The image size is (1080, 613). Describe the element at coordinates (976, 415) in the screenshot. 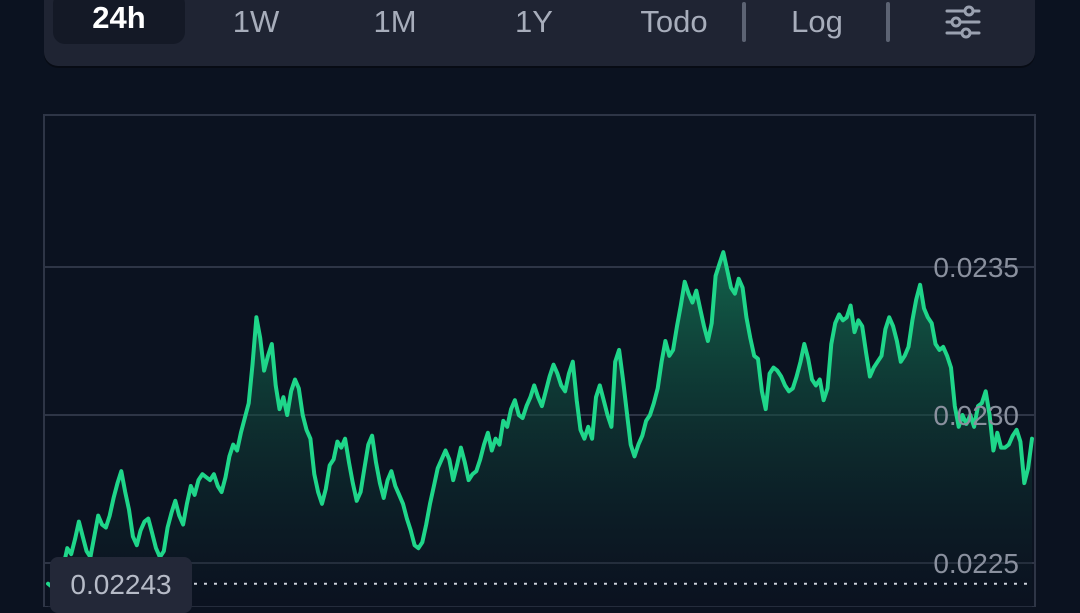

I see `y-tick-label: 0.0230` at that location.